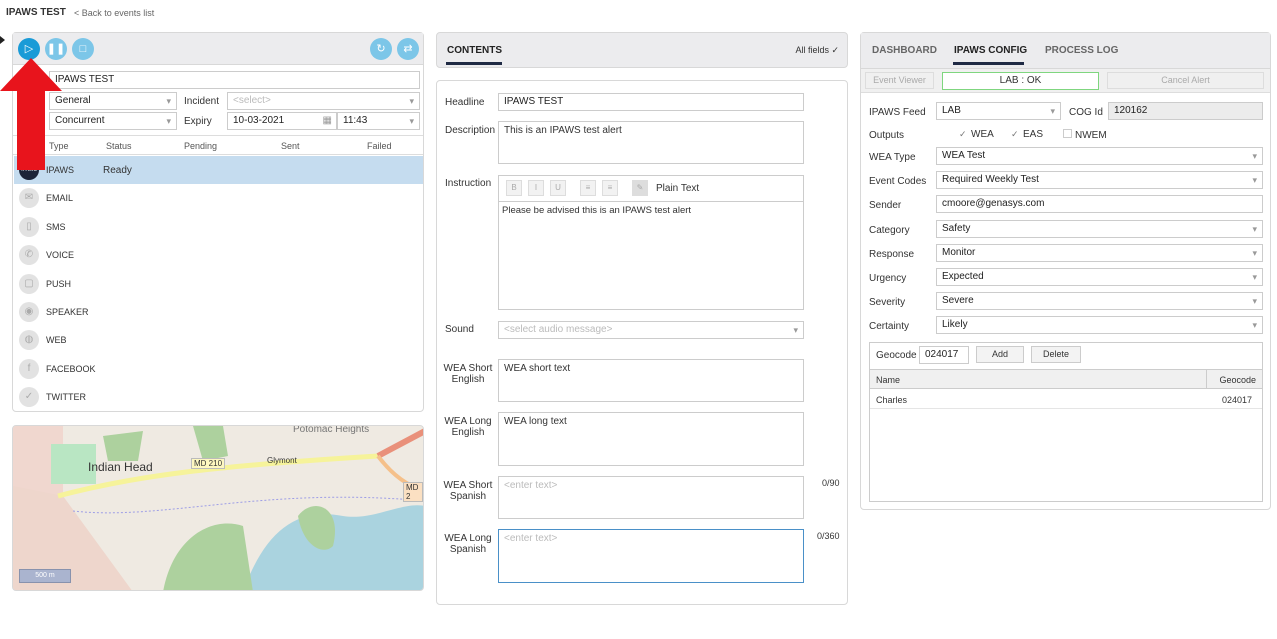 This screenshot has height=639, width=1277. Describe the element at coordinates (889, 327) in the screenshot. I see `field-label: Certainty` at that location.